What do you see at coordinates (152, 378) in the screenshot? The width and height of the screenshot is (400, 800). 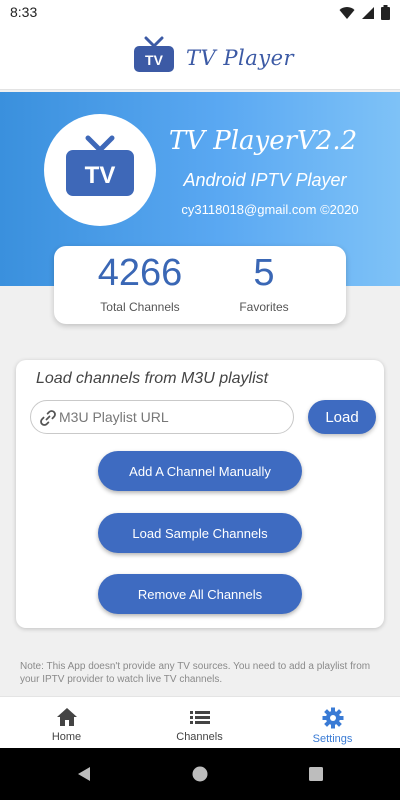 I see `playlist-heading: Load channels from M3U playlist` at bounding box center [152, 378].